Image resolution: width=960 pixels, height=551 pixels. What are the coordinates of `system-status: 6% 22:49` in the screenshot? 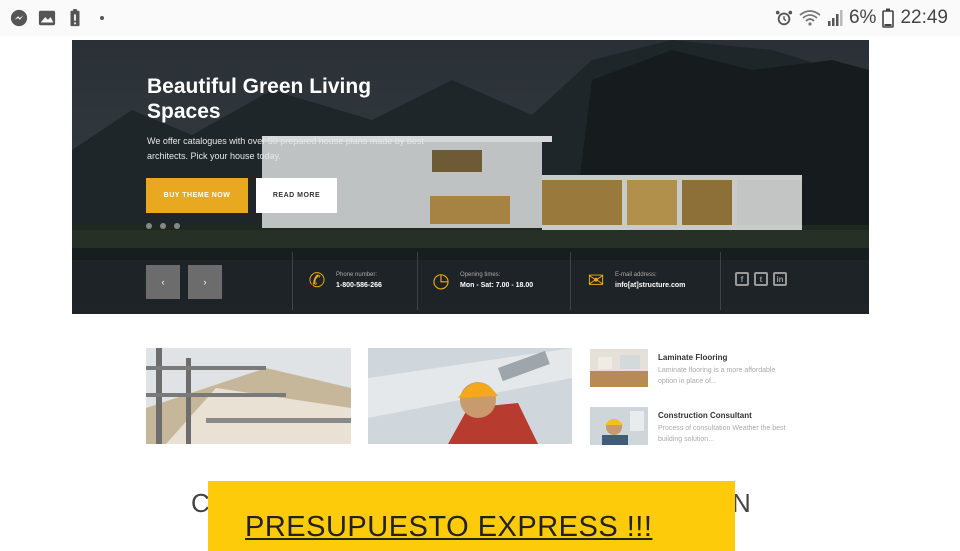 It's located at (861, 18).